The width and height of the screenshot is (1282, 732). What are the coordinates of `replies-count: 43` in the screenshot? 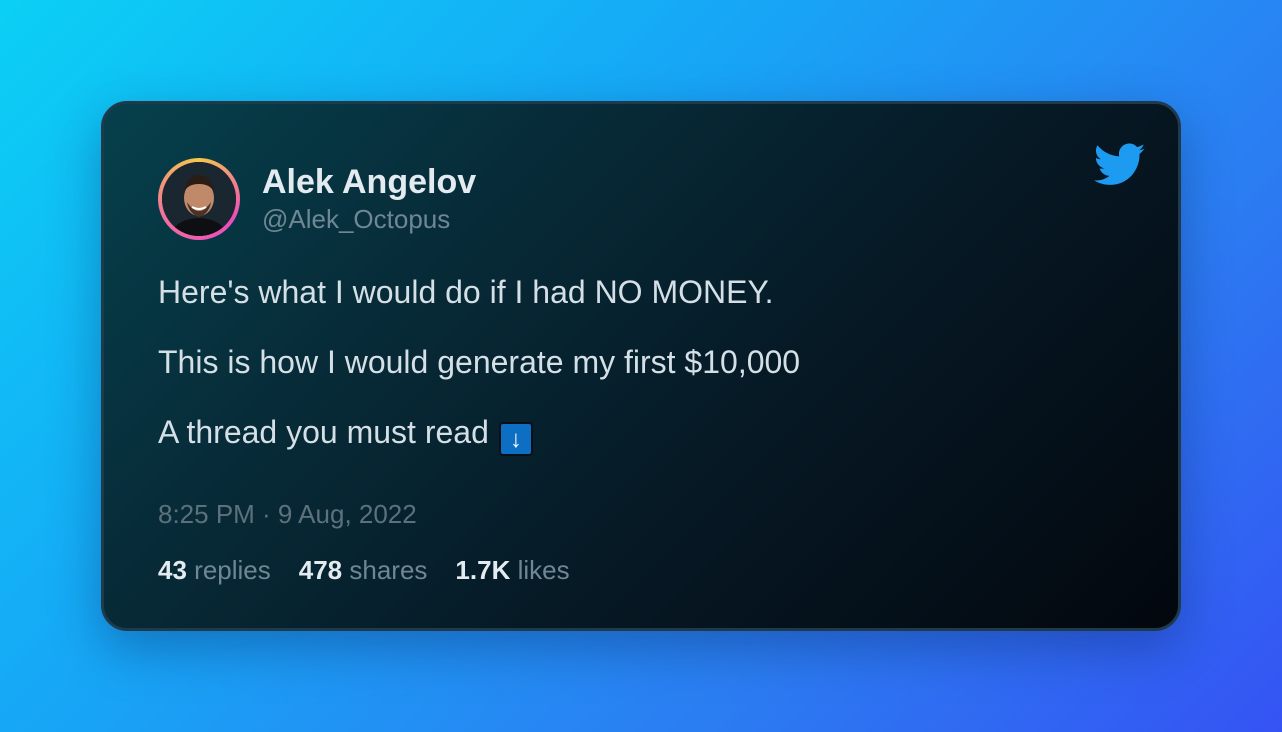 It's located at (172, 570).